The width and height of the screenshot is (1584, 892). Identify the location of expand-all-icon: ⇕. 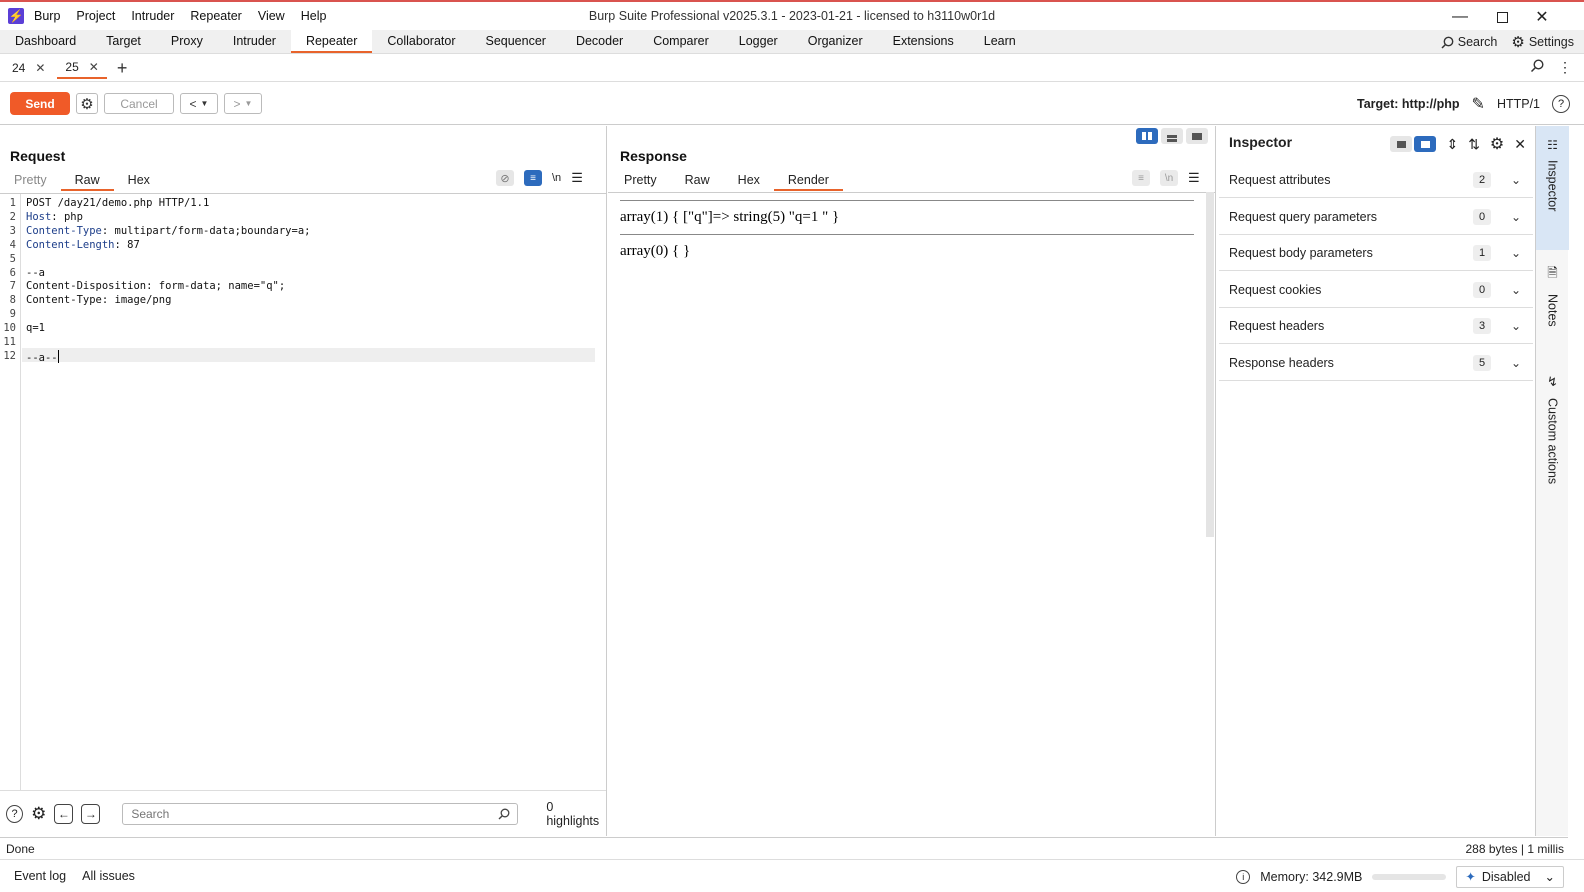
(1452, 144).